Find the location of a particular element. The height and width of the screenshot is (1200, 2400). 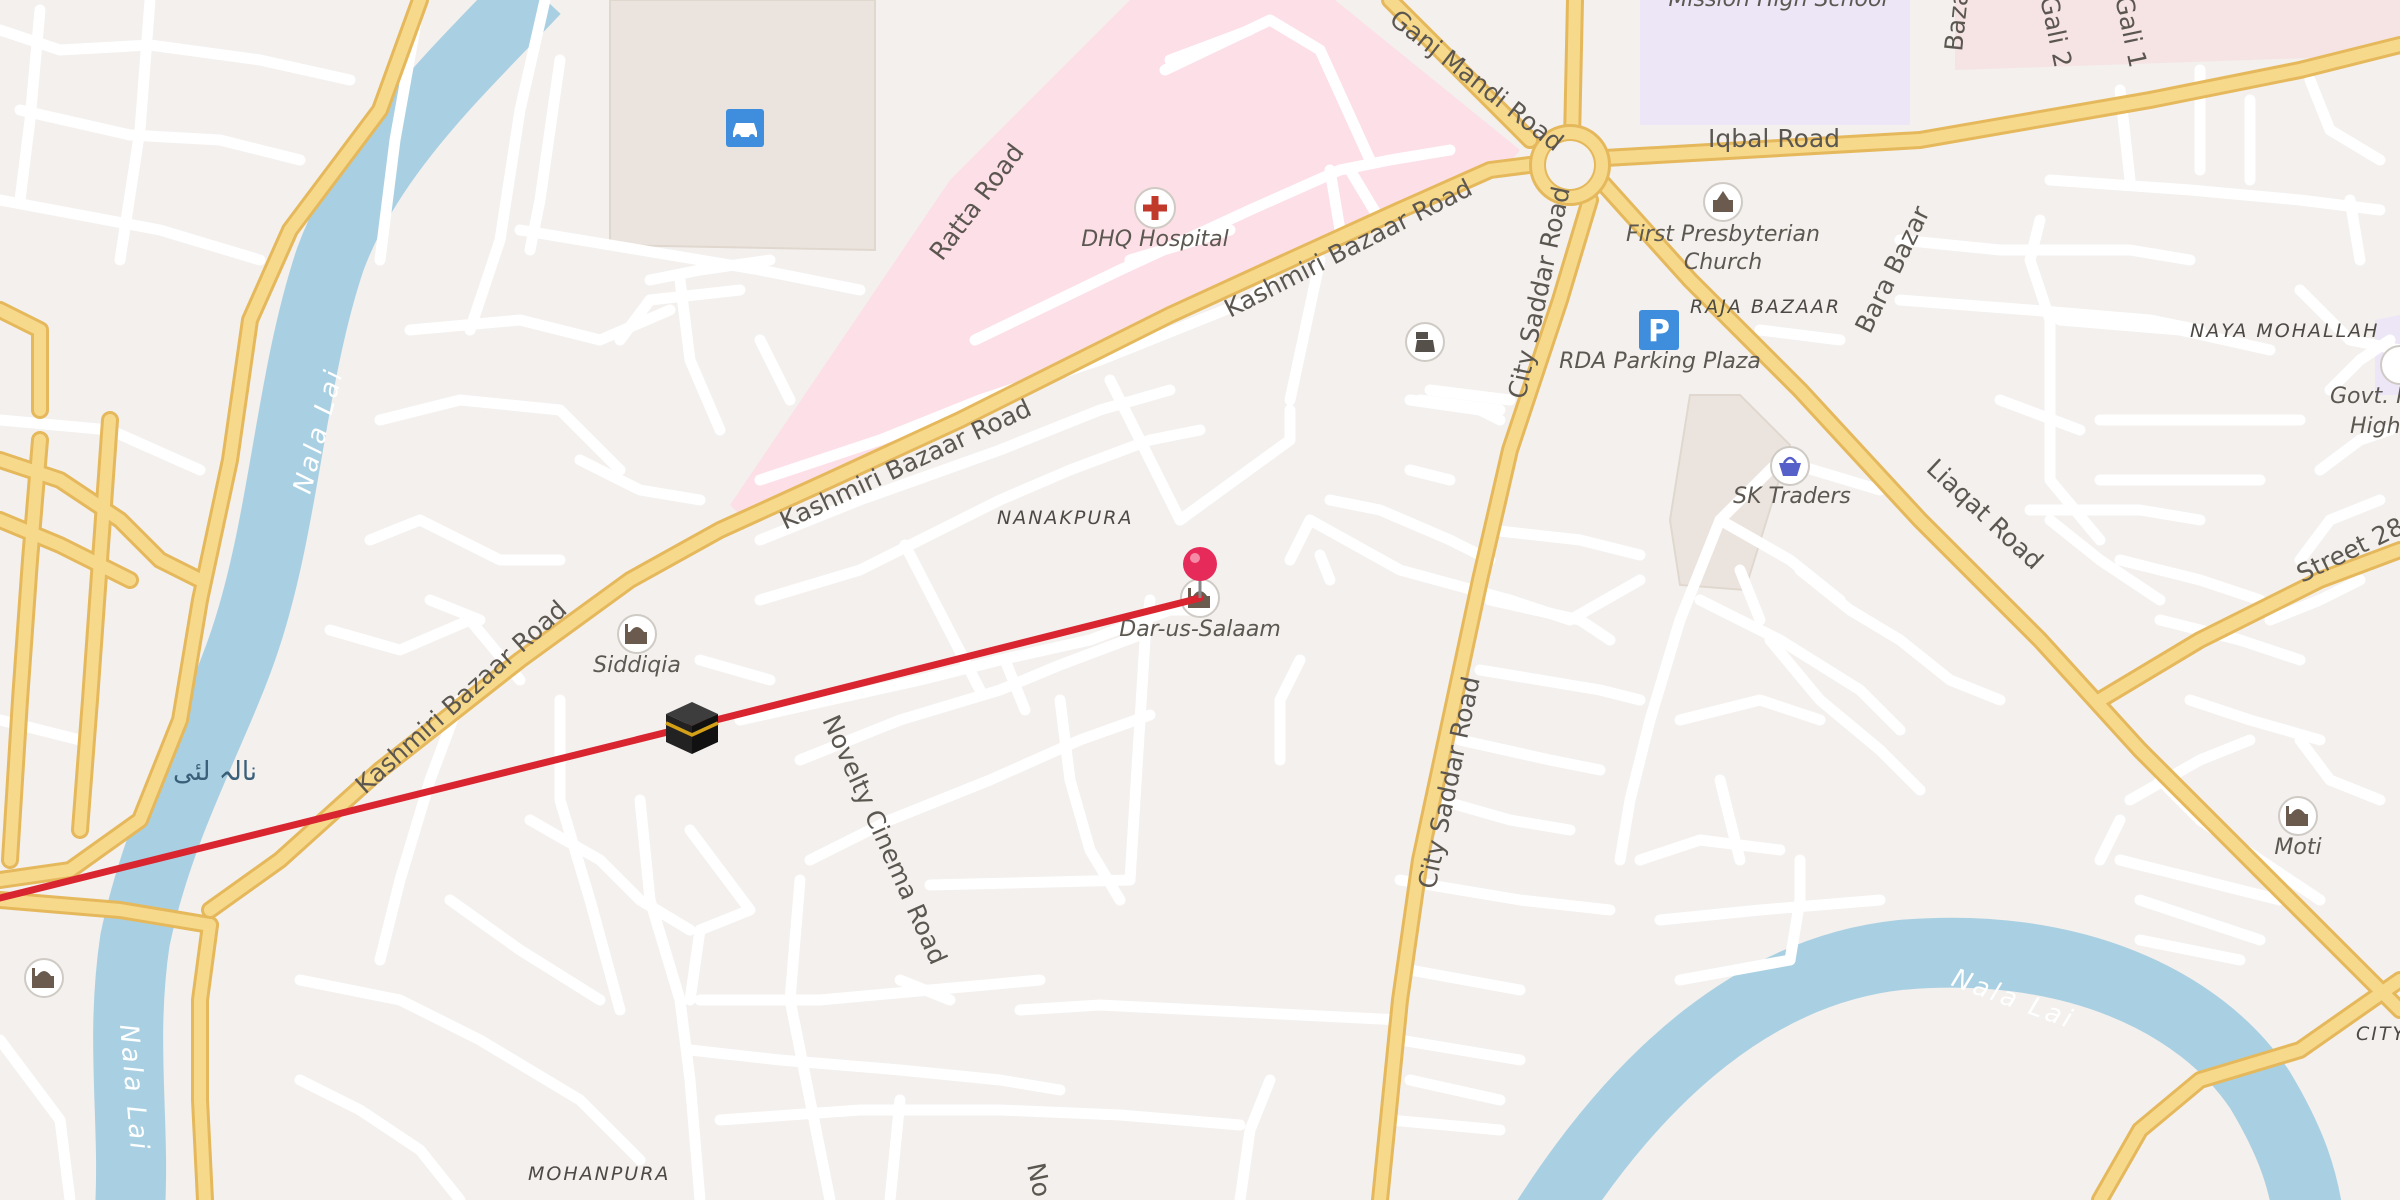

area-label-naya-mohallah: NAYA MOHALLAH is located at coordinates (2284, 331).